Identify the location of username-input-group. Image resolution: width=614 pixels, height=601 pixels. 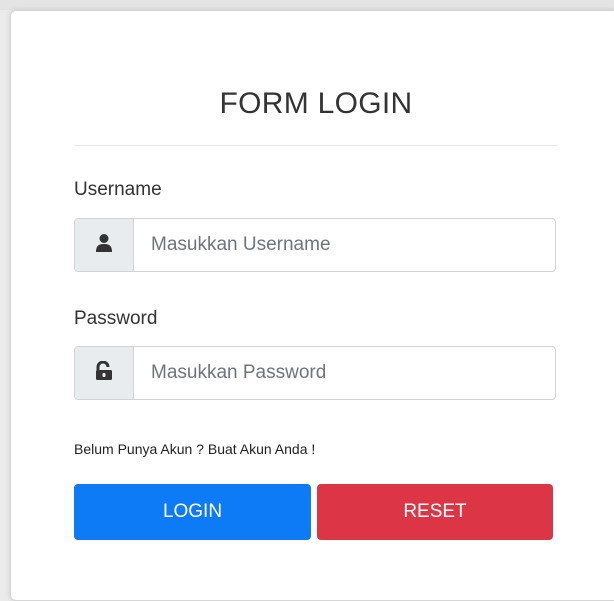
(315, 245).